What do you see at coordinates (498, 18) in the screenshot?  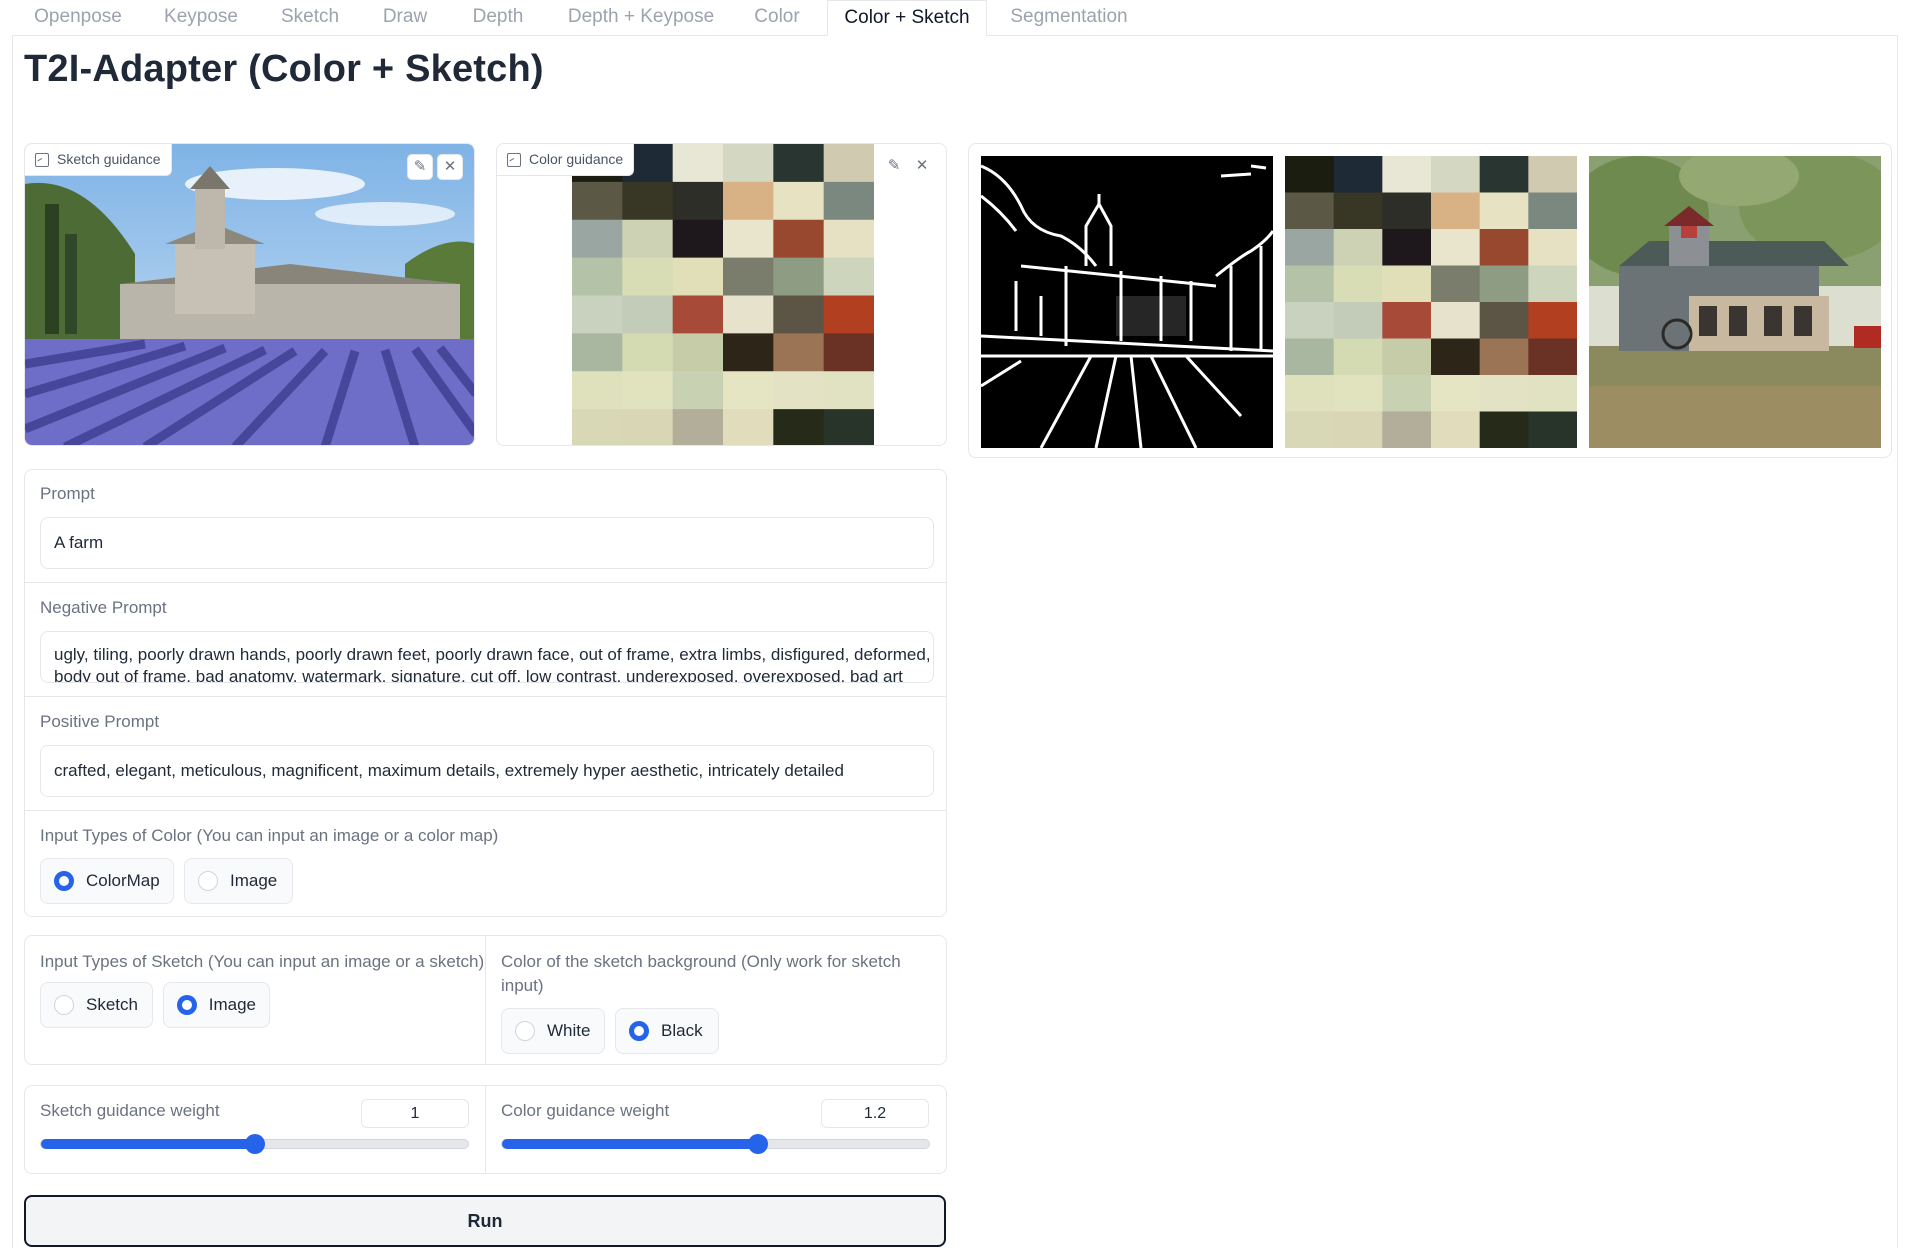 I see `tab-depth: Depth` at bounding box center [498, 18].